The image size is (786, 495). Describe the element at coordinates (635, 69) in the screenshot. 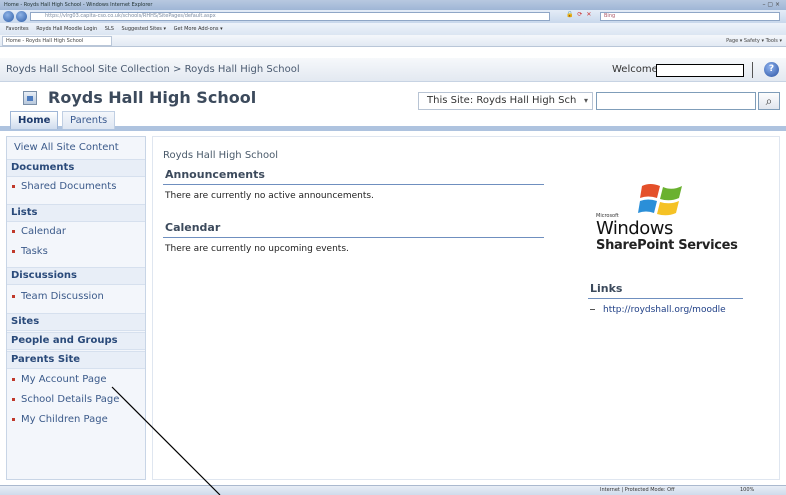

I see `welcome-label: Welcome` at that location.